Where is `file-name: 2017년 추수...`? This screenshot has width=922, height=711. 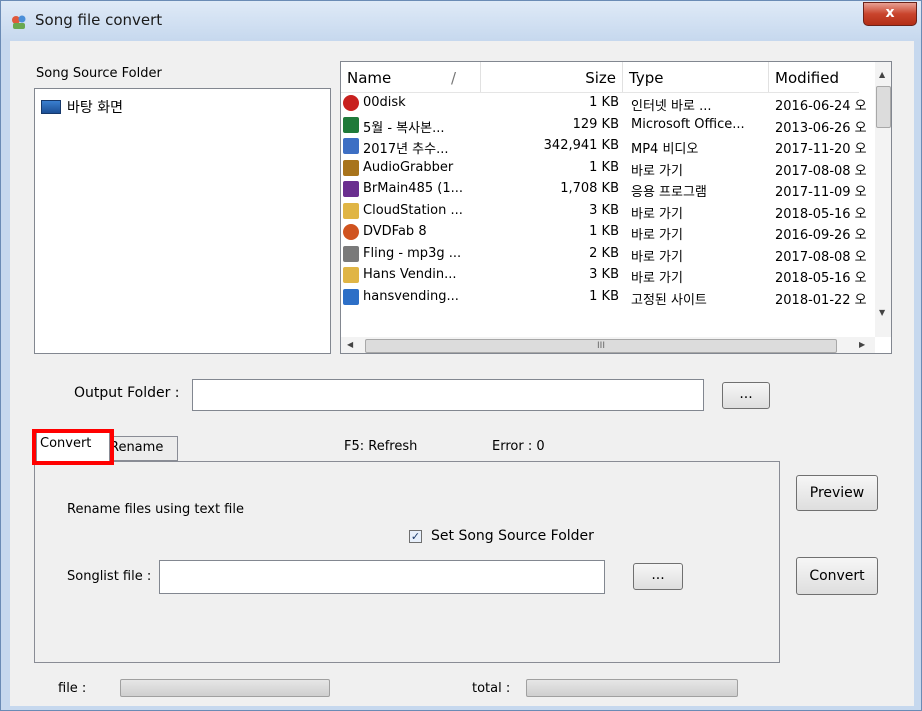 file-name: 2017년 추수... is located at coordinates (406, 149).